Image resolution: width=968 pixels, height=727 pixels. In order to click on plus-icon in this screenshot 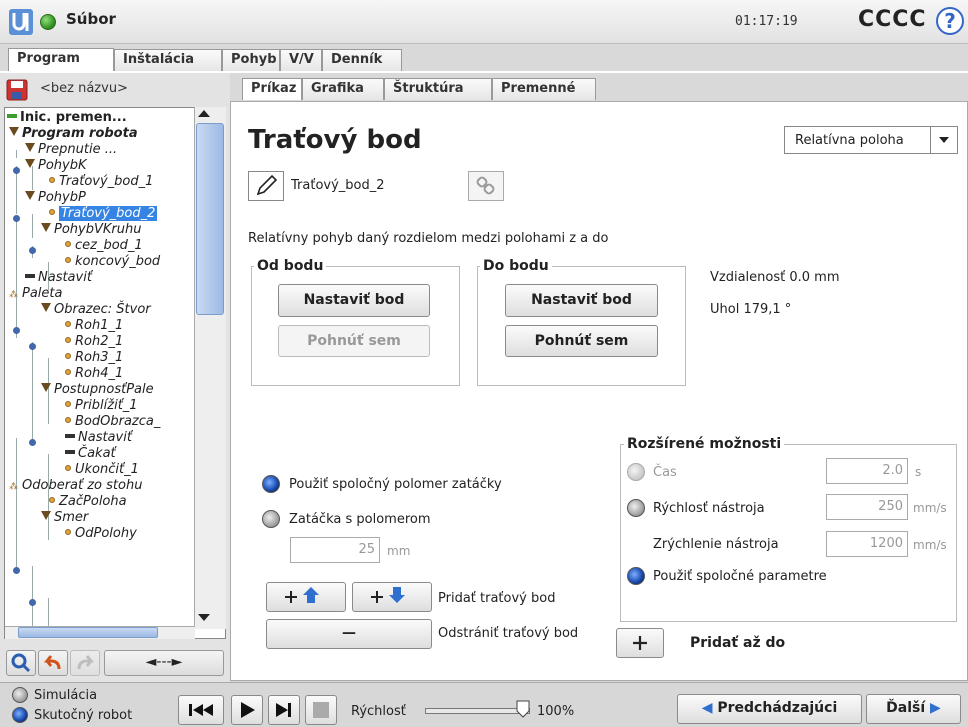, I will do `click(640, 643)`.